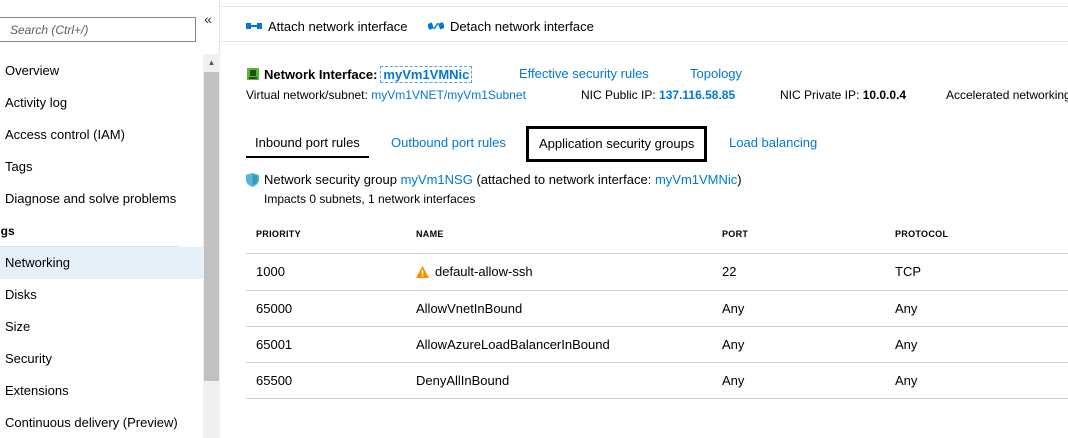 Image resolution: width=1068 pixels, height=438 pixels. I want to click on attach-network-icon, so click(254, 26).